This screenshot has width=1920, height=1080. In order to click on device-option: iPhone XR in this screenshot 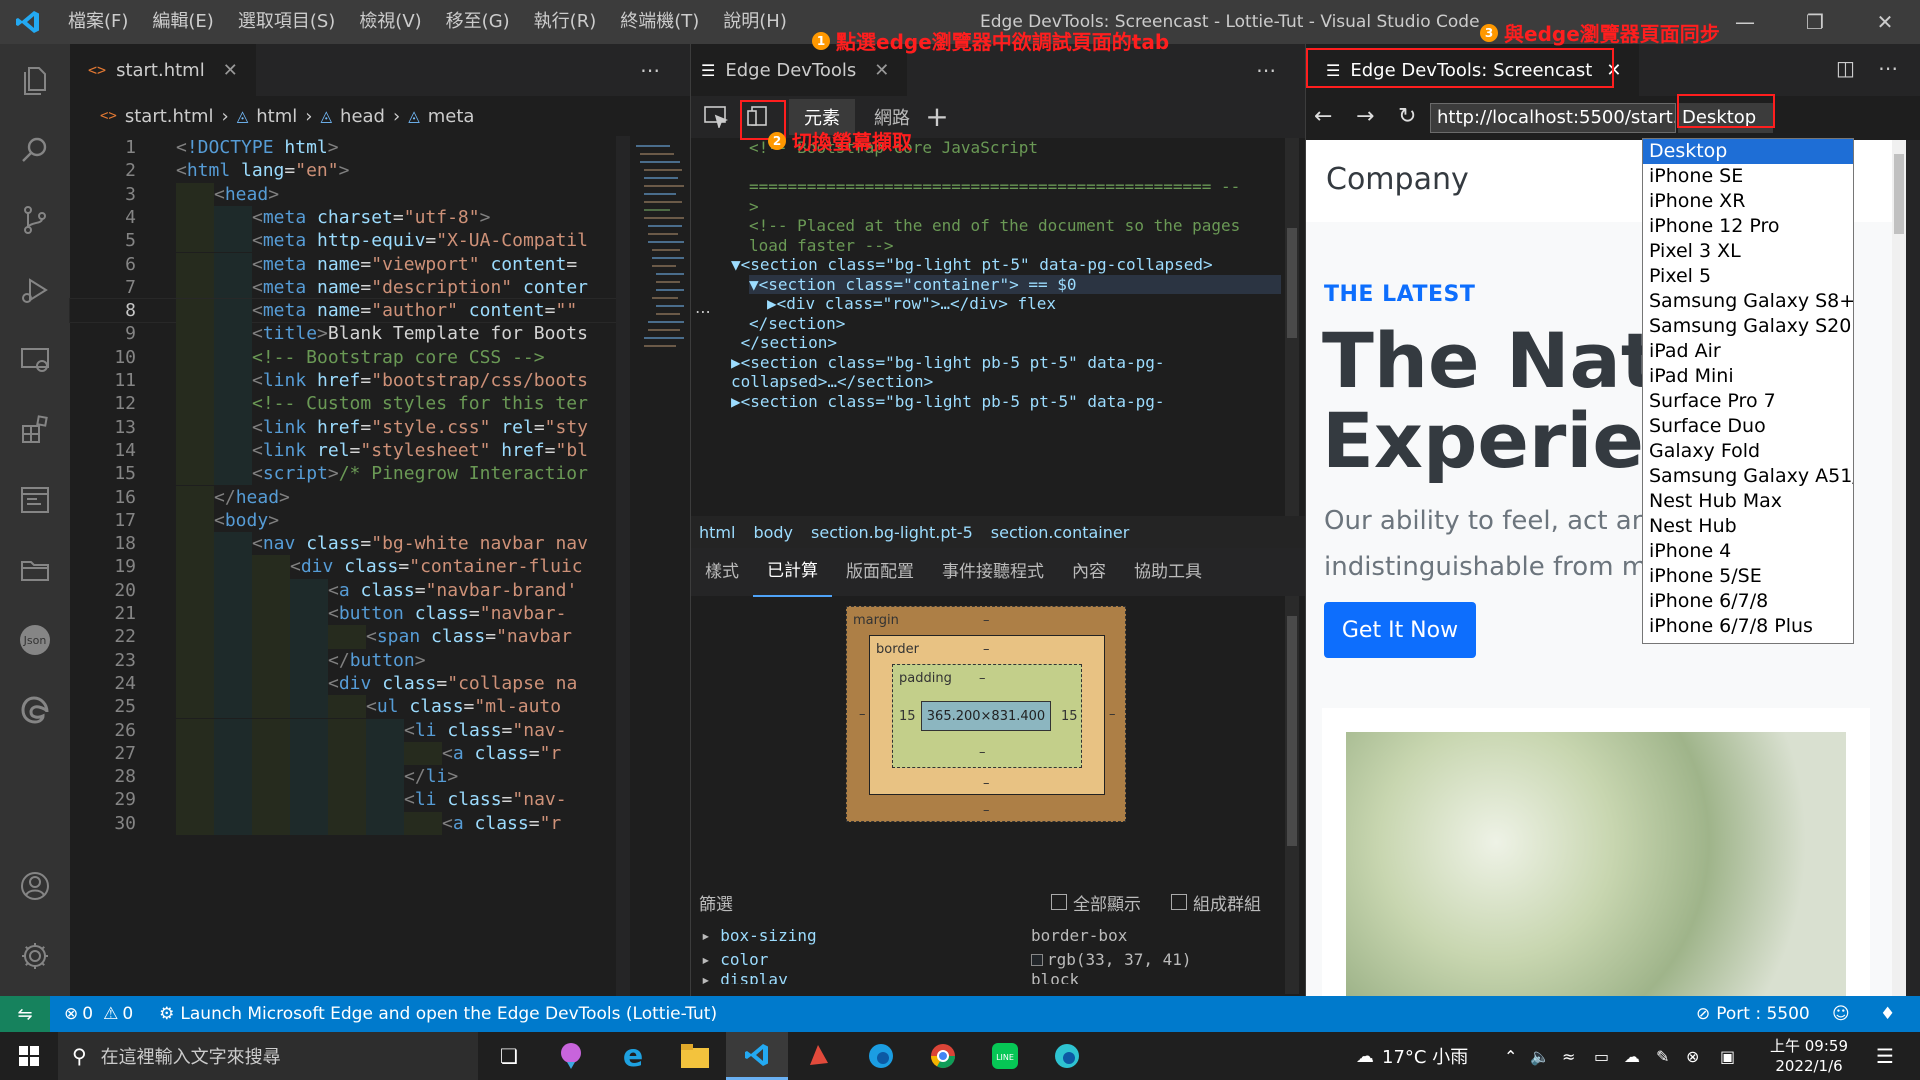, I will do `click(1748, 201)`.